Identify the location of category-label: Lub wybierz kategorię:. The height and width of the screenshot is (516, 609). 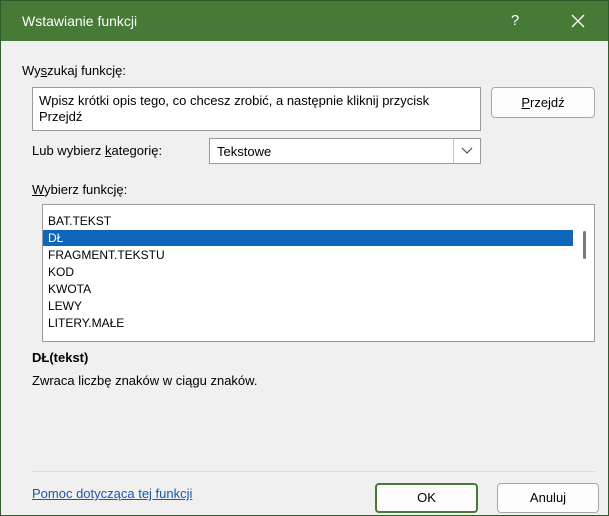
(97, 150).